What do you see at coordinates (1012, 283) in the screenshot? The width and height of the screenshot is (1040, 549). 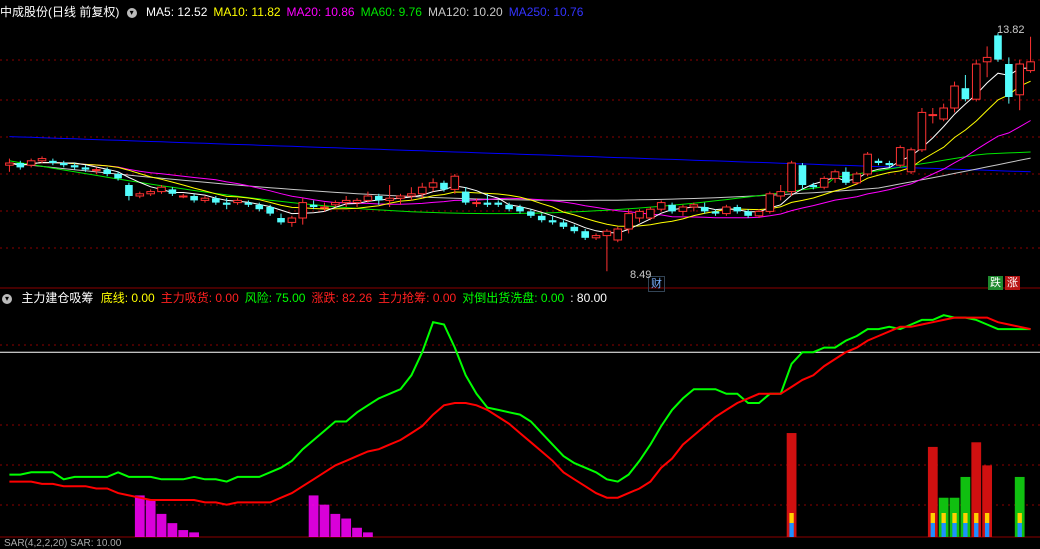 I see `badge-zhang: 涨` at bounding box center [1012, 283].